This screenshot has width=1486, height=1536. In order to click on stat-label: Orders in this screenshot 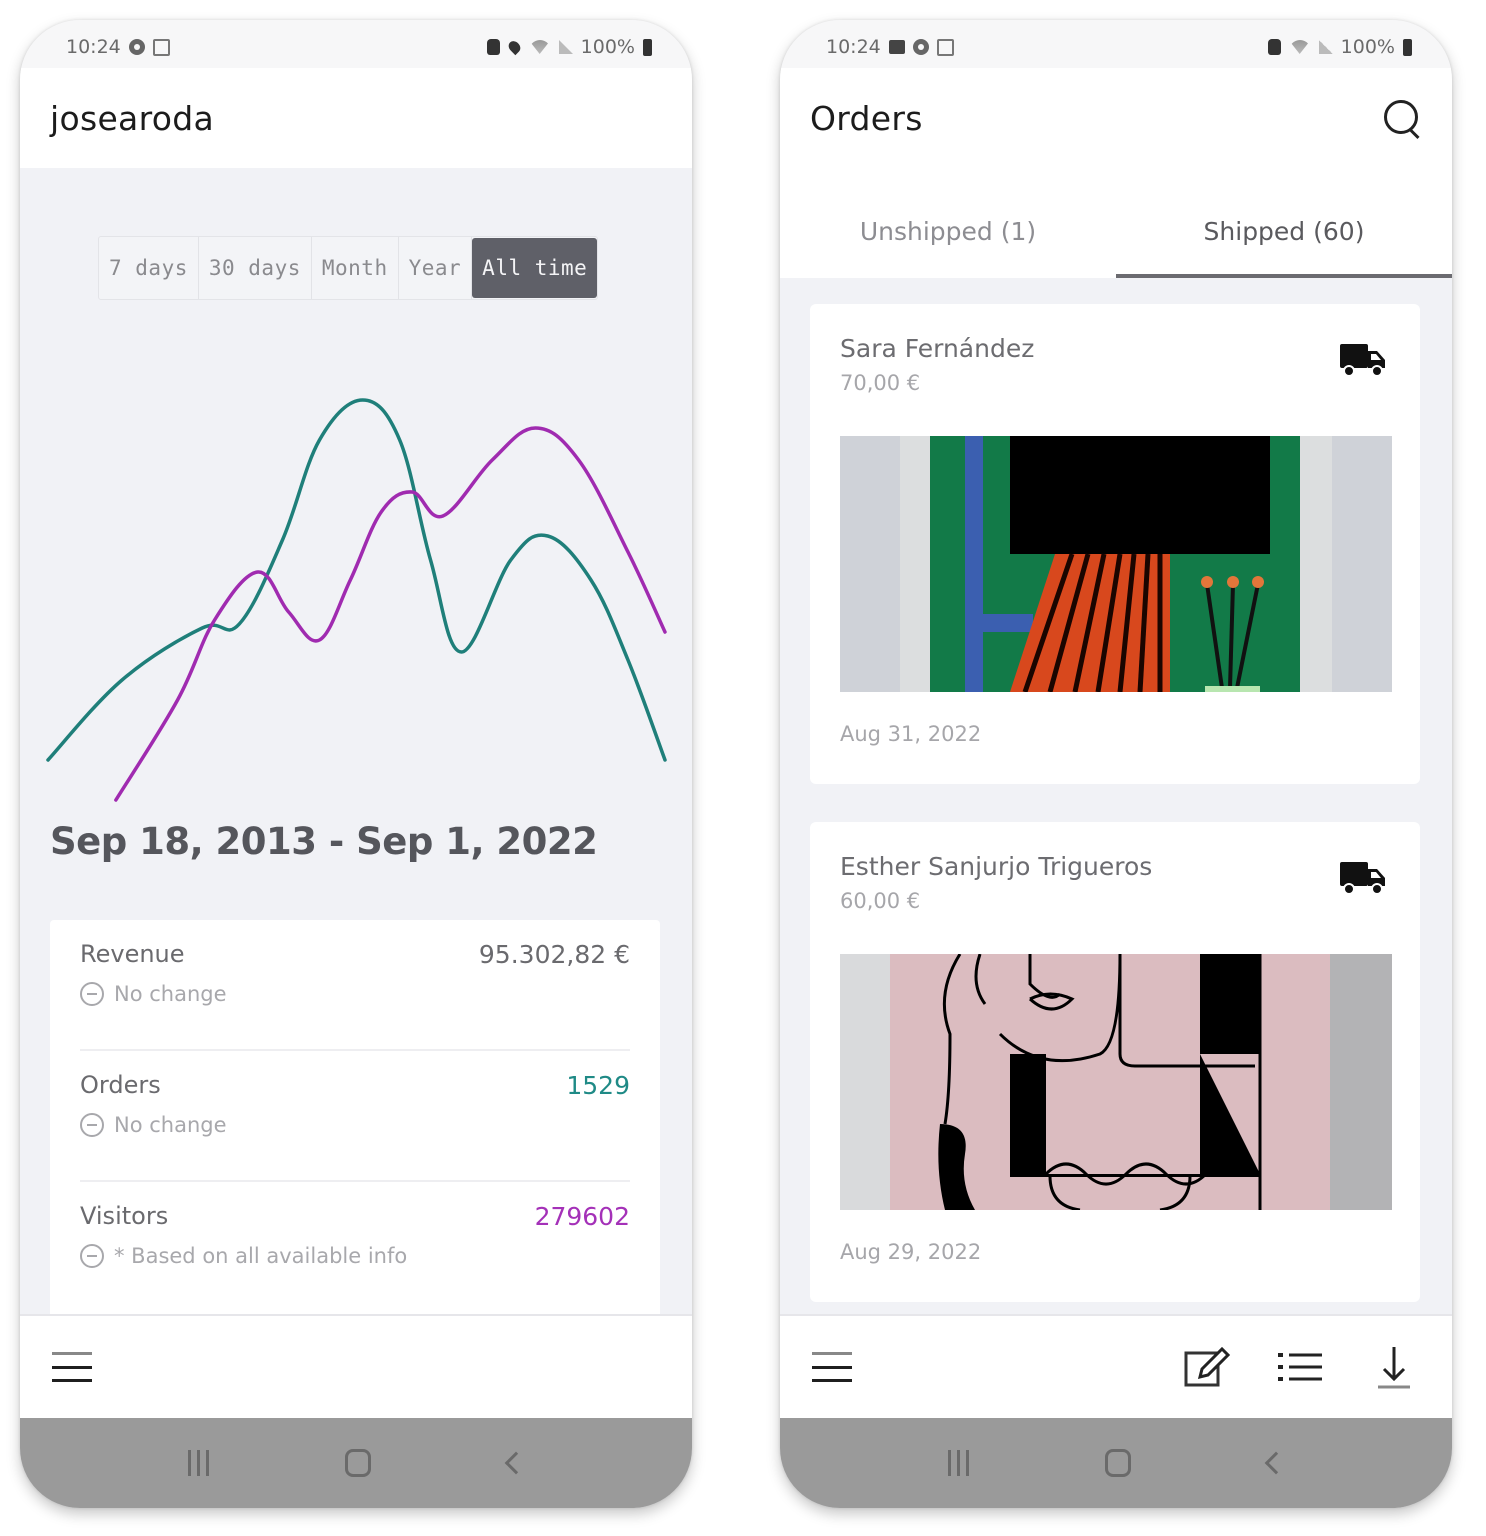, I will do `click(120, 1085)`.